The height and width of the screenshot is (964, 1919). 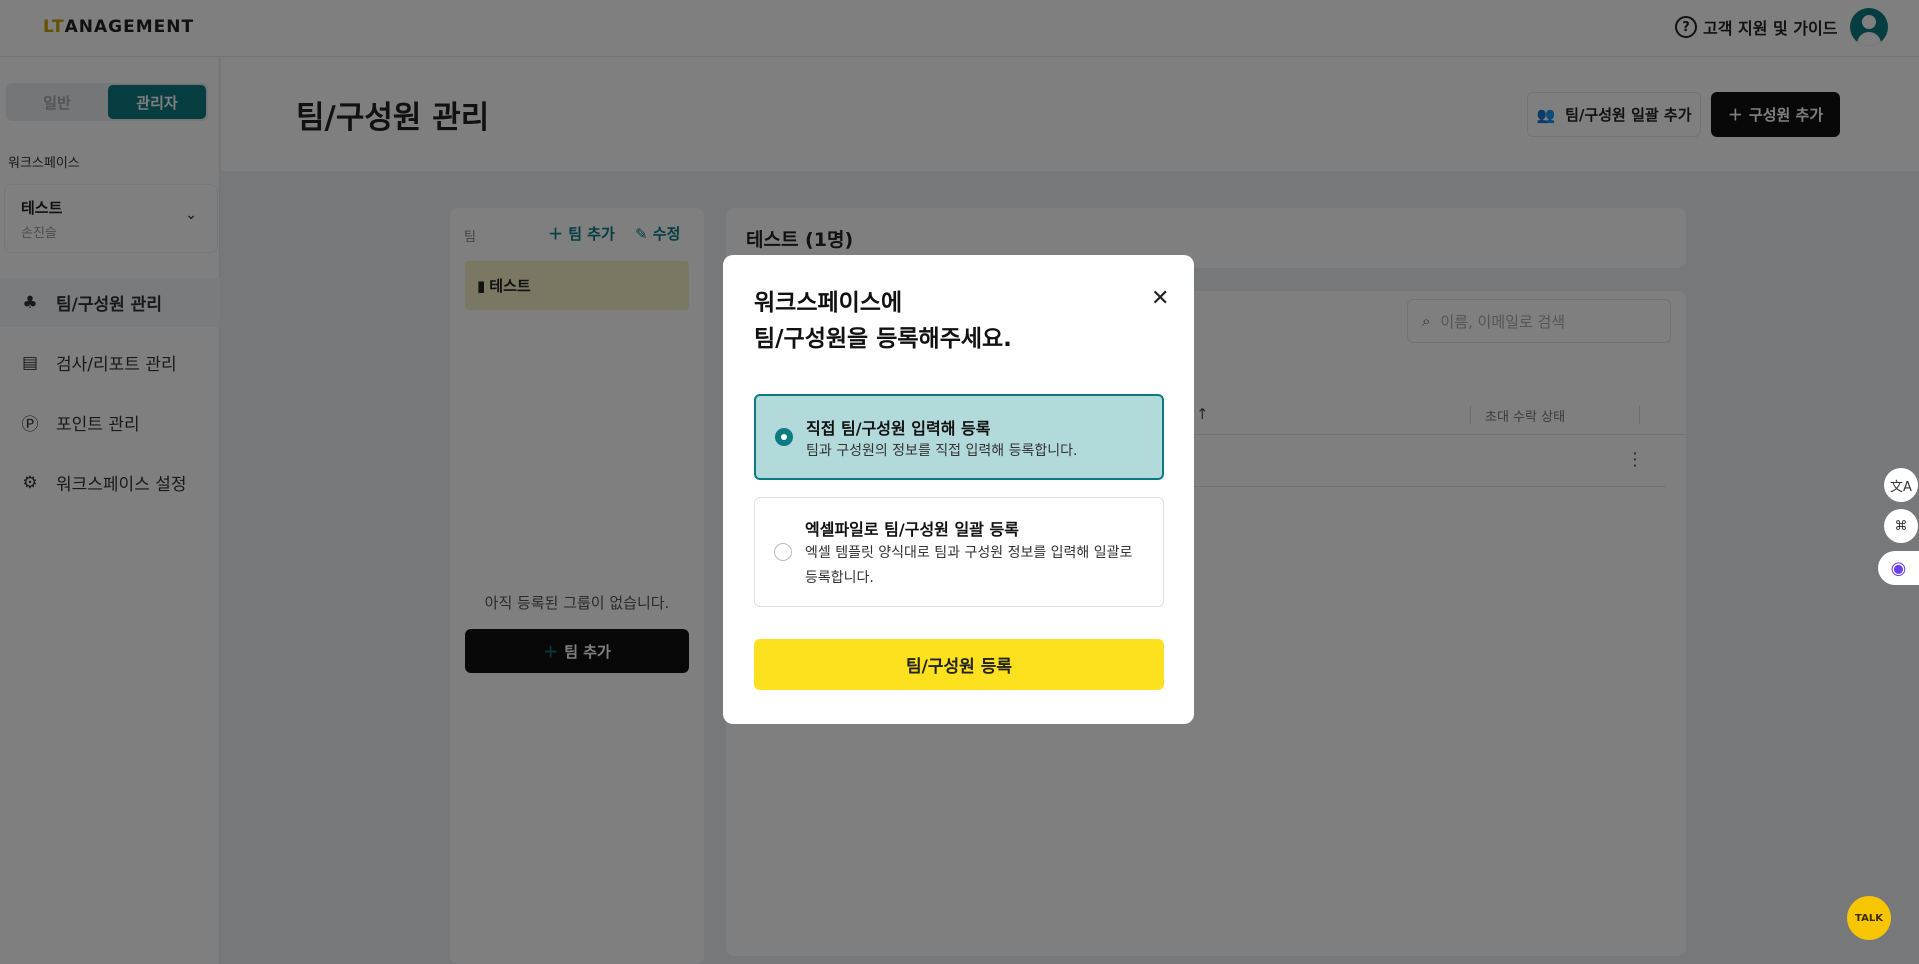 I want to click on assistant-icon: ◉, so click(x=1898, y=568).